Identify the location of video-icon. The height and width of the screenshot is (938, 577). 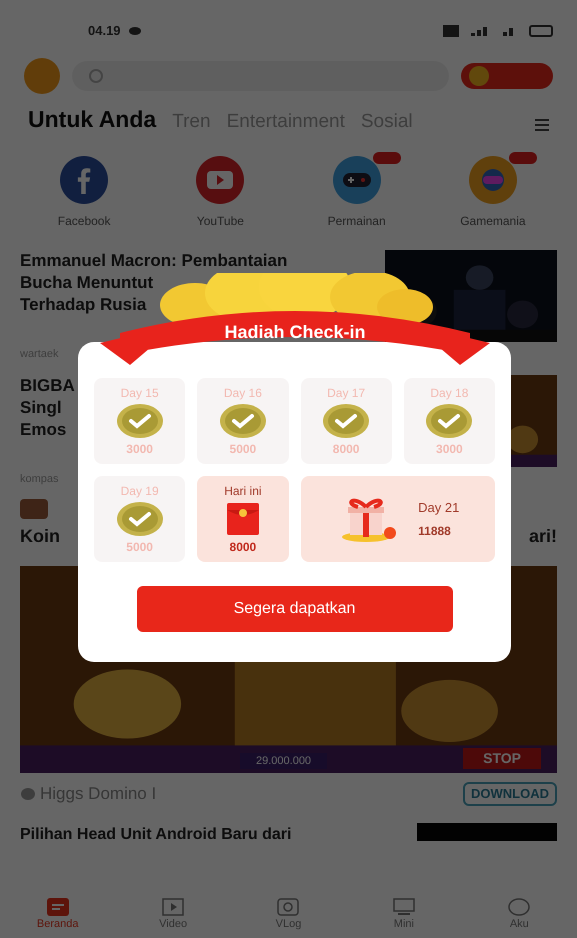
(173, 907).